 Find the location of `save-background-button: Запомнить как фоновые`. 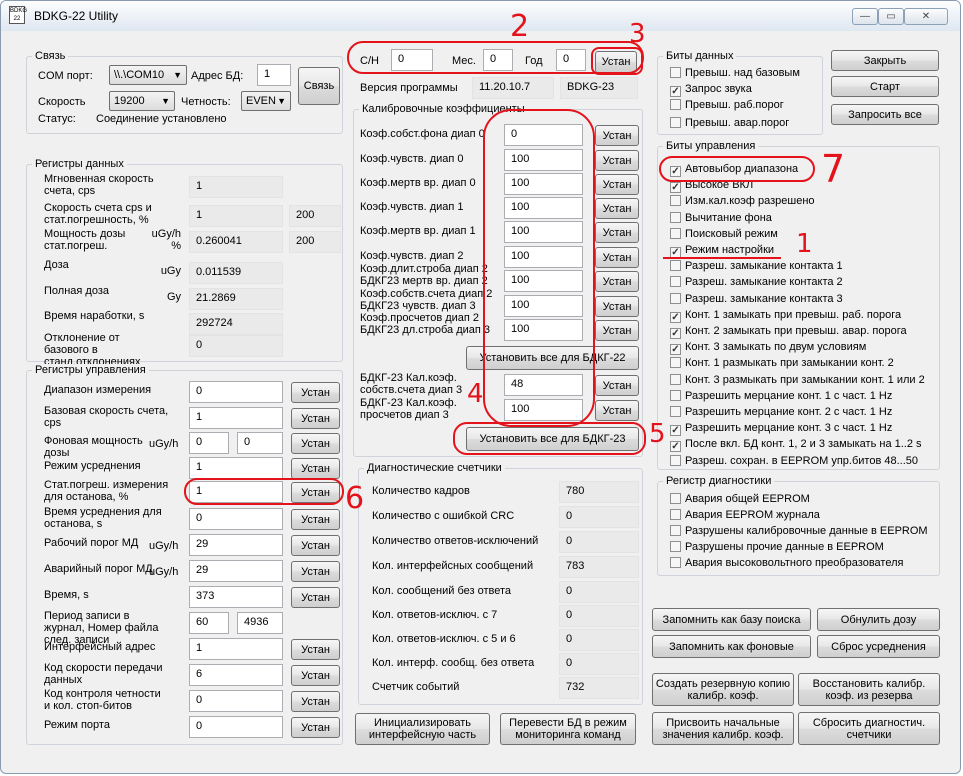

save-background-button: Запомнить как фоновые is located at coordinates (731, 646).